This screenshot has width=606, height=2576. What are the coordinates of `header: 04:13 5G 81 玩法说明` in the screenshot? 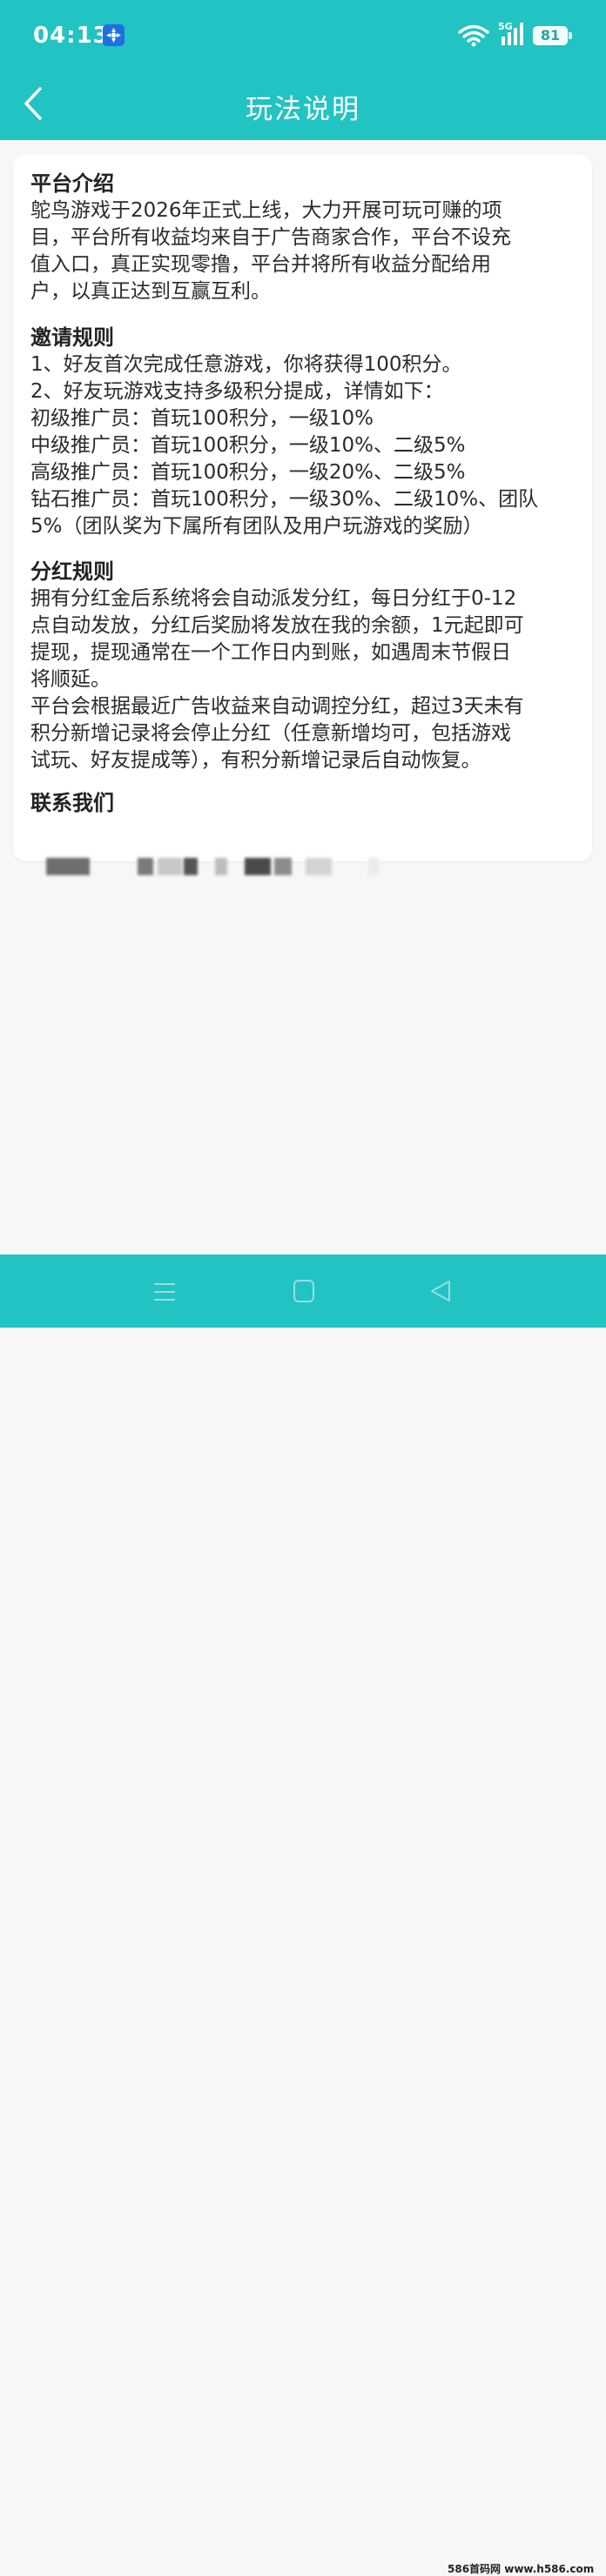 It's located at (303, 70).